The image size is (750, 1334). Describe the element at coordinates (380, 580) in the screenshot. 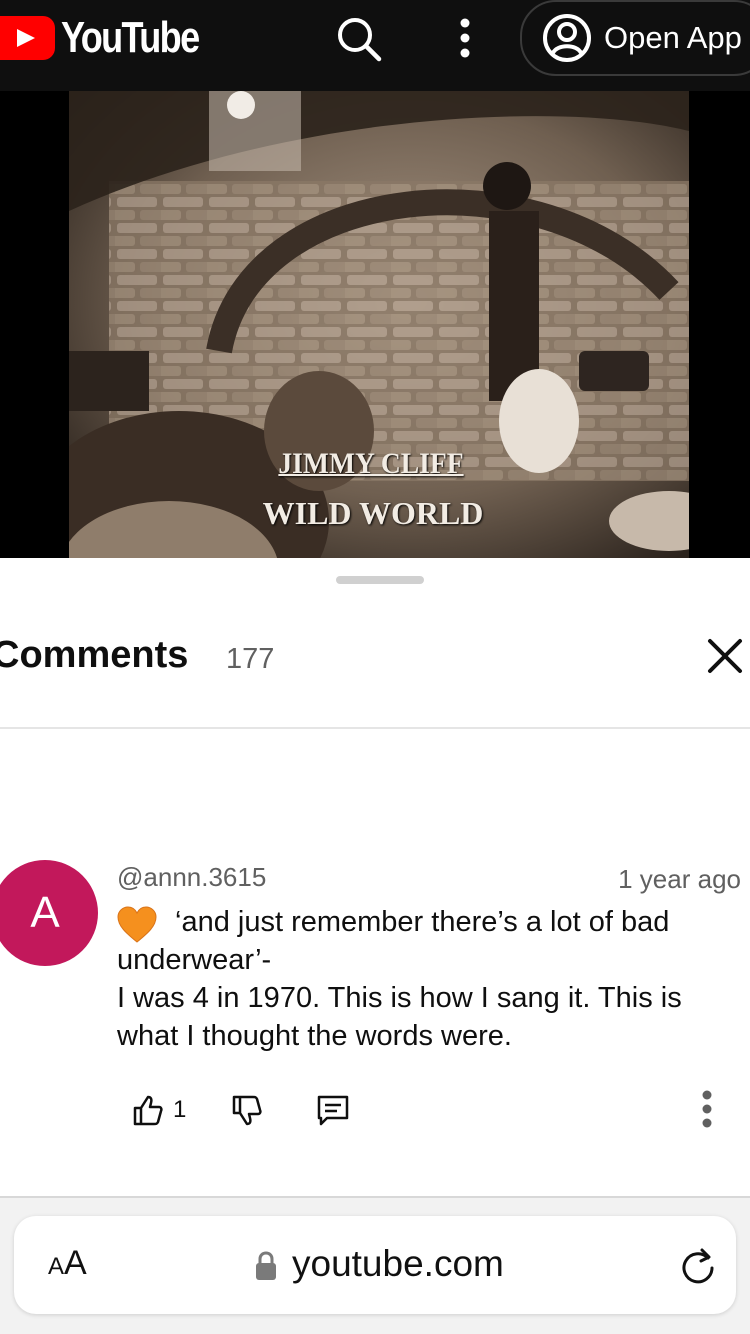

I see `sheet-drag-handle` at that location.